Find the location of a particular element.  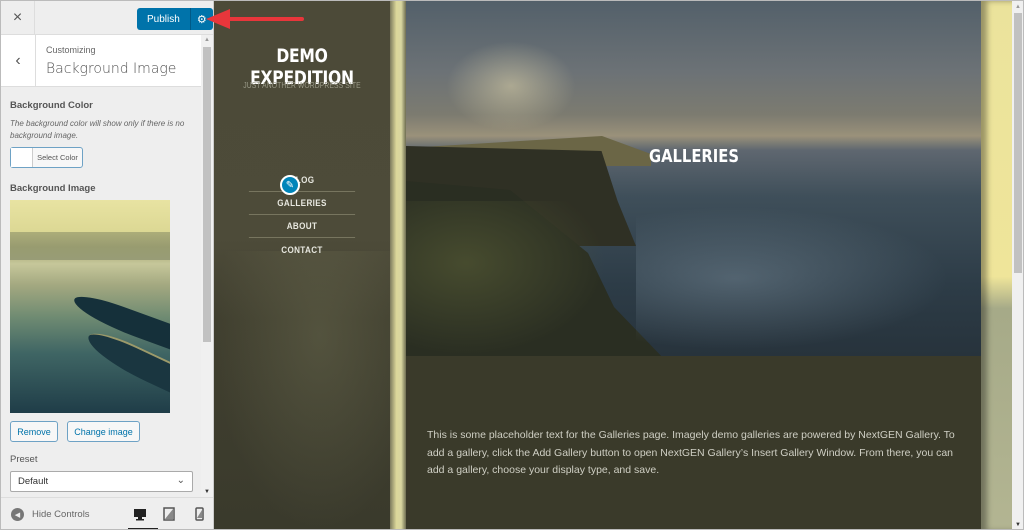

breadcrumb: Customizing is located at coordinates (71, 50).